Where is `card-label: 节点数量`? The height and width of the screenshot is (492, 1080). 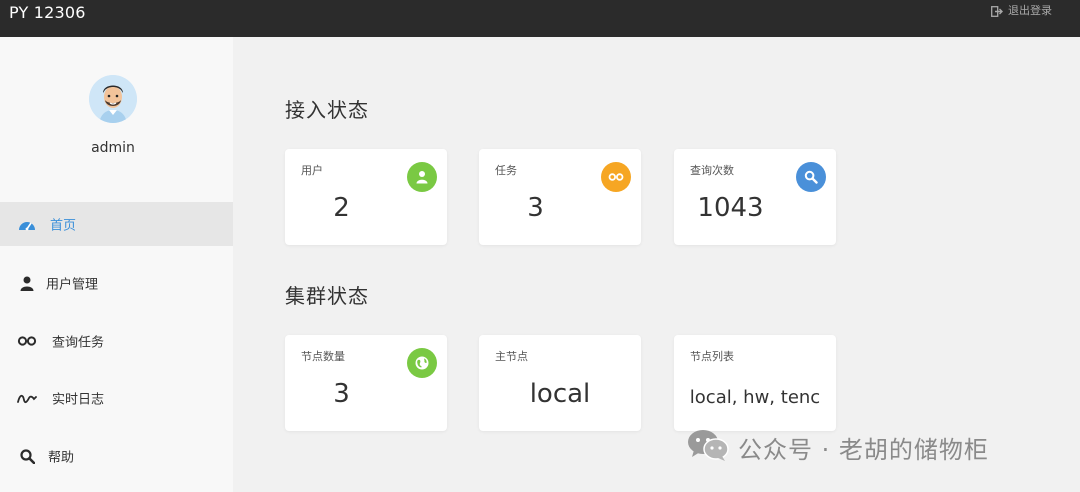 card-label: 节点数量 is located at coordinates (323, 356).